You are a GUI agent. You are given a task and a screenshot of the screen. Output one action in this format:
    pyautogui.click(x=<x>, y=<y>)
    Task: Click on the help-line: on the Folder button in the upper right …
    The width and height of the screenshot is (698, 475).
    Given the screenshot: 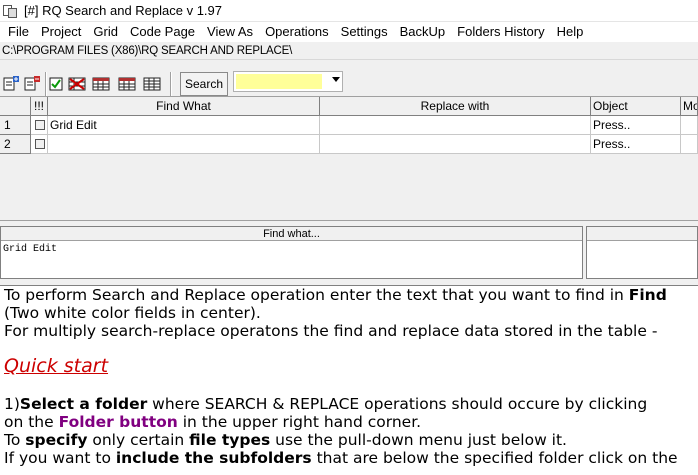 What is the action you would take?
    pyautogui.click(x=213, y=421)
    